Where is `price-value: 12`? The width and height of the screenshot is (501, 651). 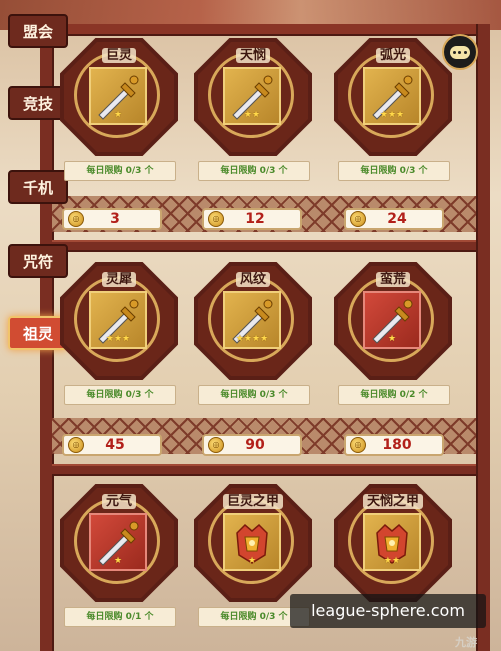 price-value: 12 is located at coordinates (255, 219).